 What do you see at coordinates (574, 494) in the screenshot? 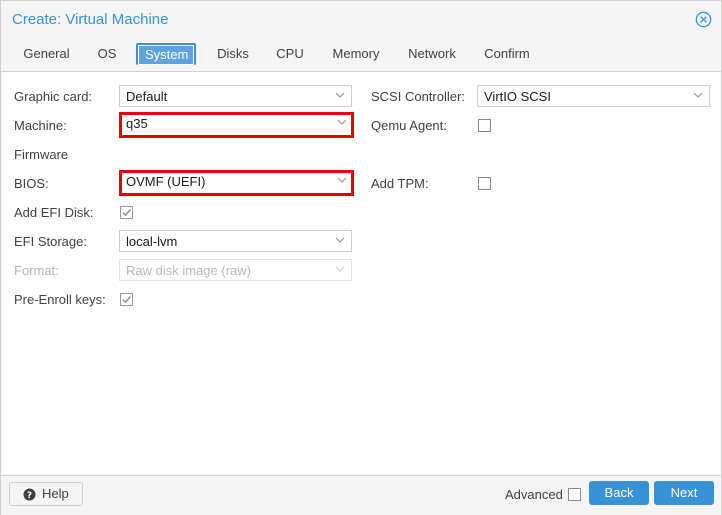
I see `advanced-checkbox` at bounding box center [574, 494].